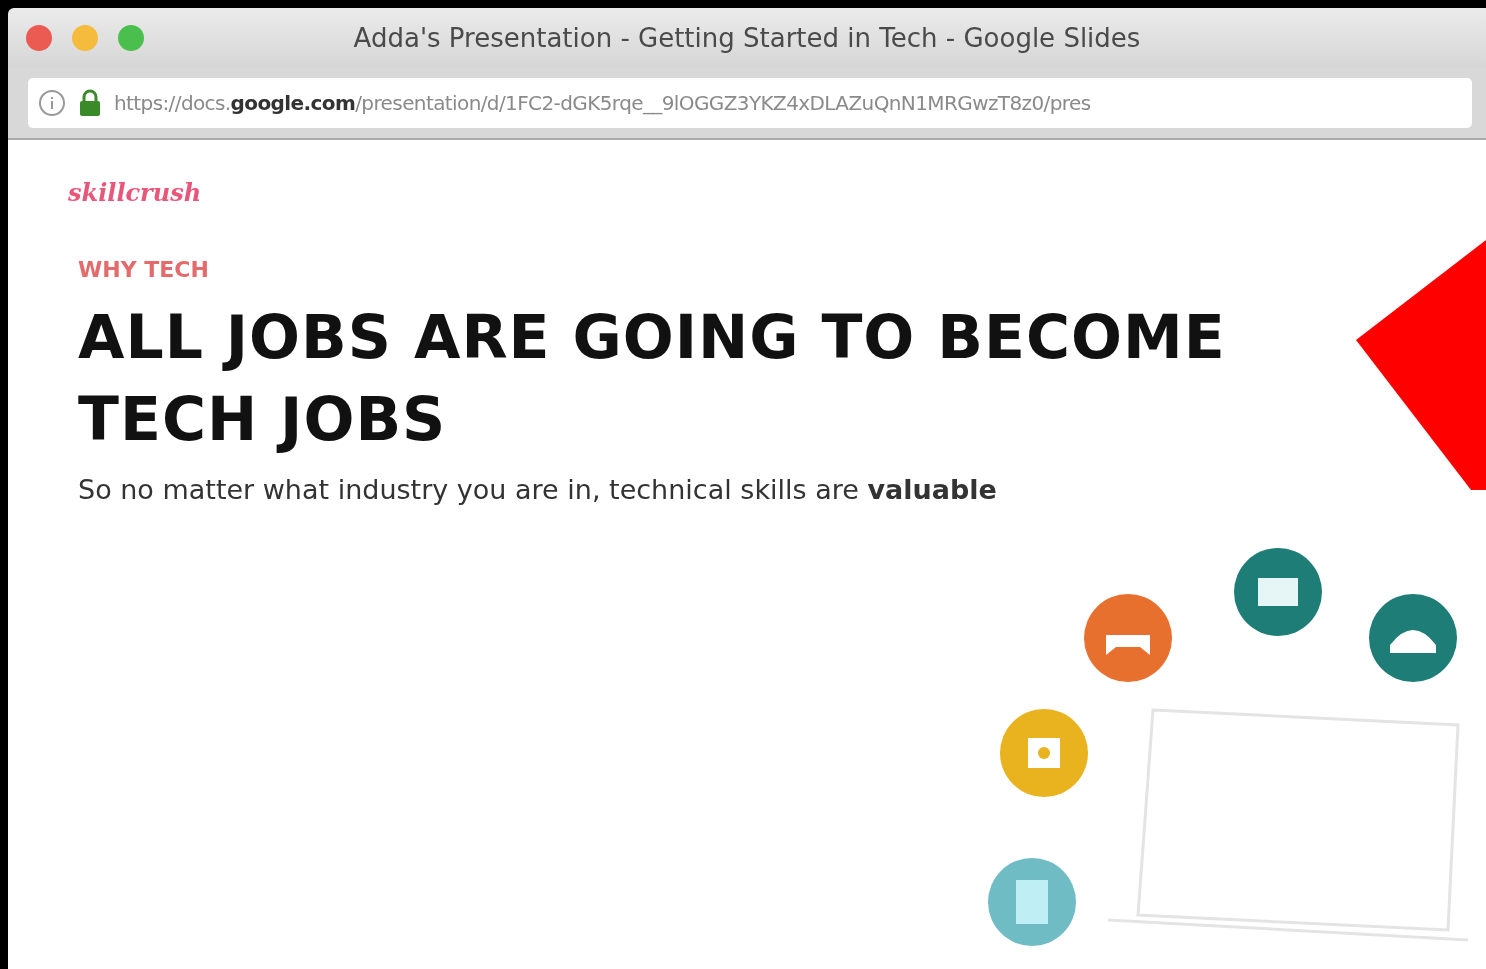 The height and width of the screenshot is (969, 1486). I want to click on minimize-button, so click(85, 38).